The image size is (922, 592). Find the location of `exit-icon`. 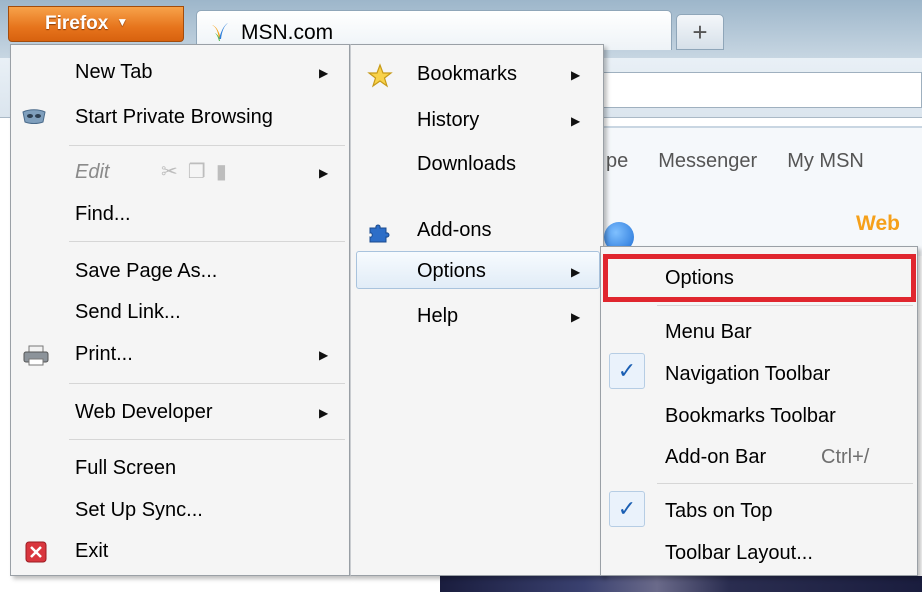

exit-icon is located at coordinates (36, 552).